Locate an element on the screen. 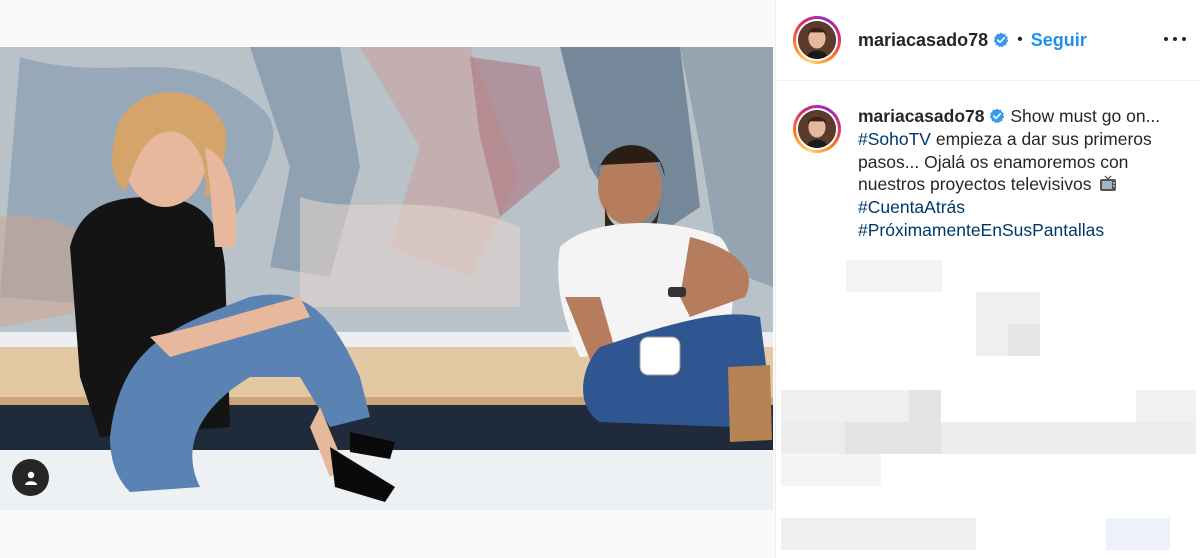  more-options-icon is located at coordinates (1175, 39).